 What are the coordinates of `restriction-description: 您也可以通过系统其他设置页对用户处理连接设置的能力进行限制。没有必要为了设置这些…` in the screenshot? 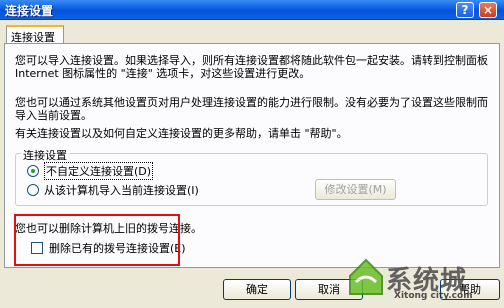 It's located at (251, 109).